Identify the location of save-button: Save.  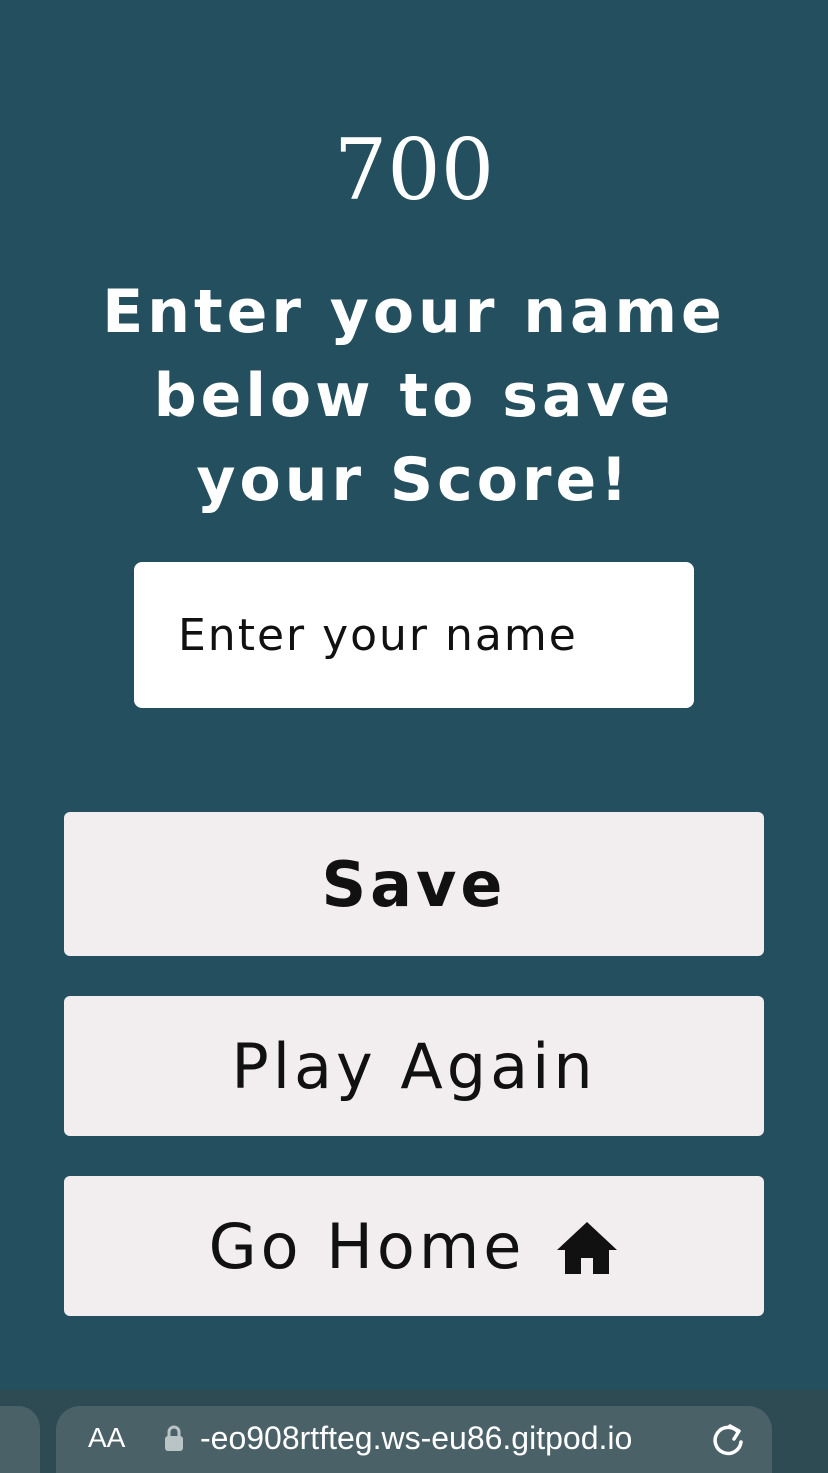
(414, 884).